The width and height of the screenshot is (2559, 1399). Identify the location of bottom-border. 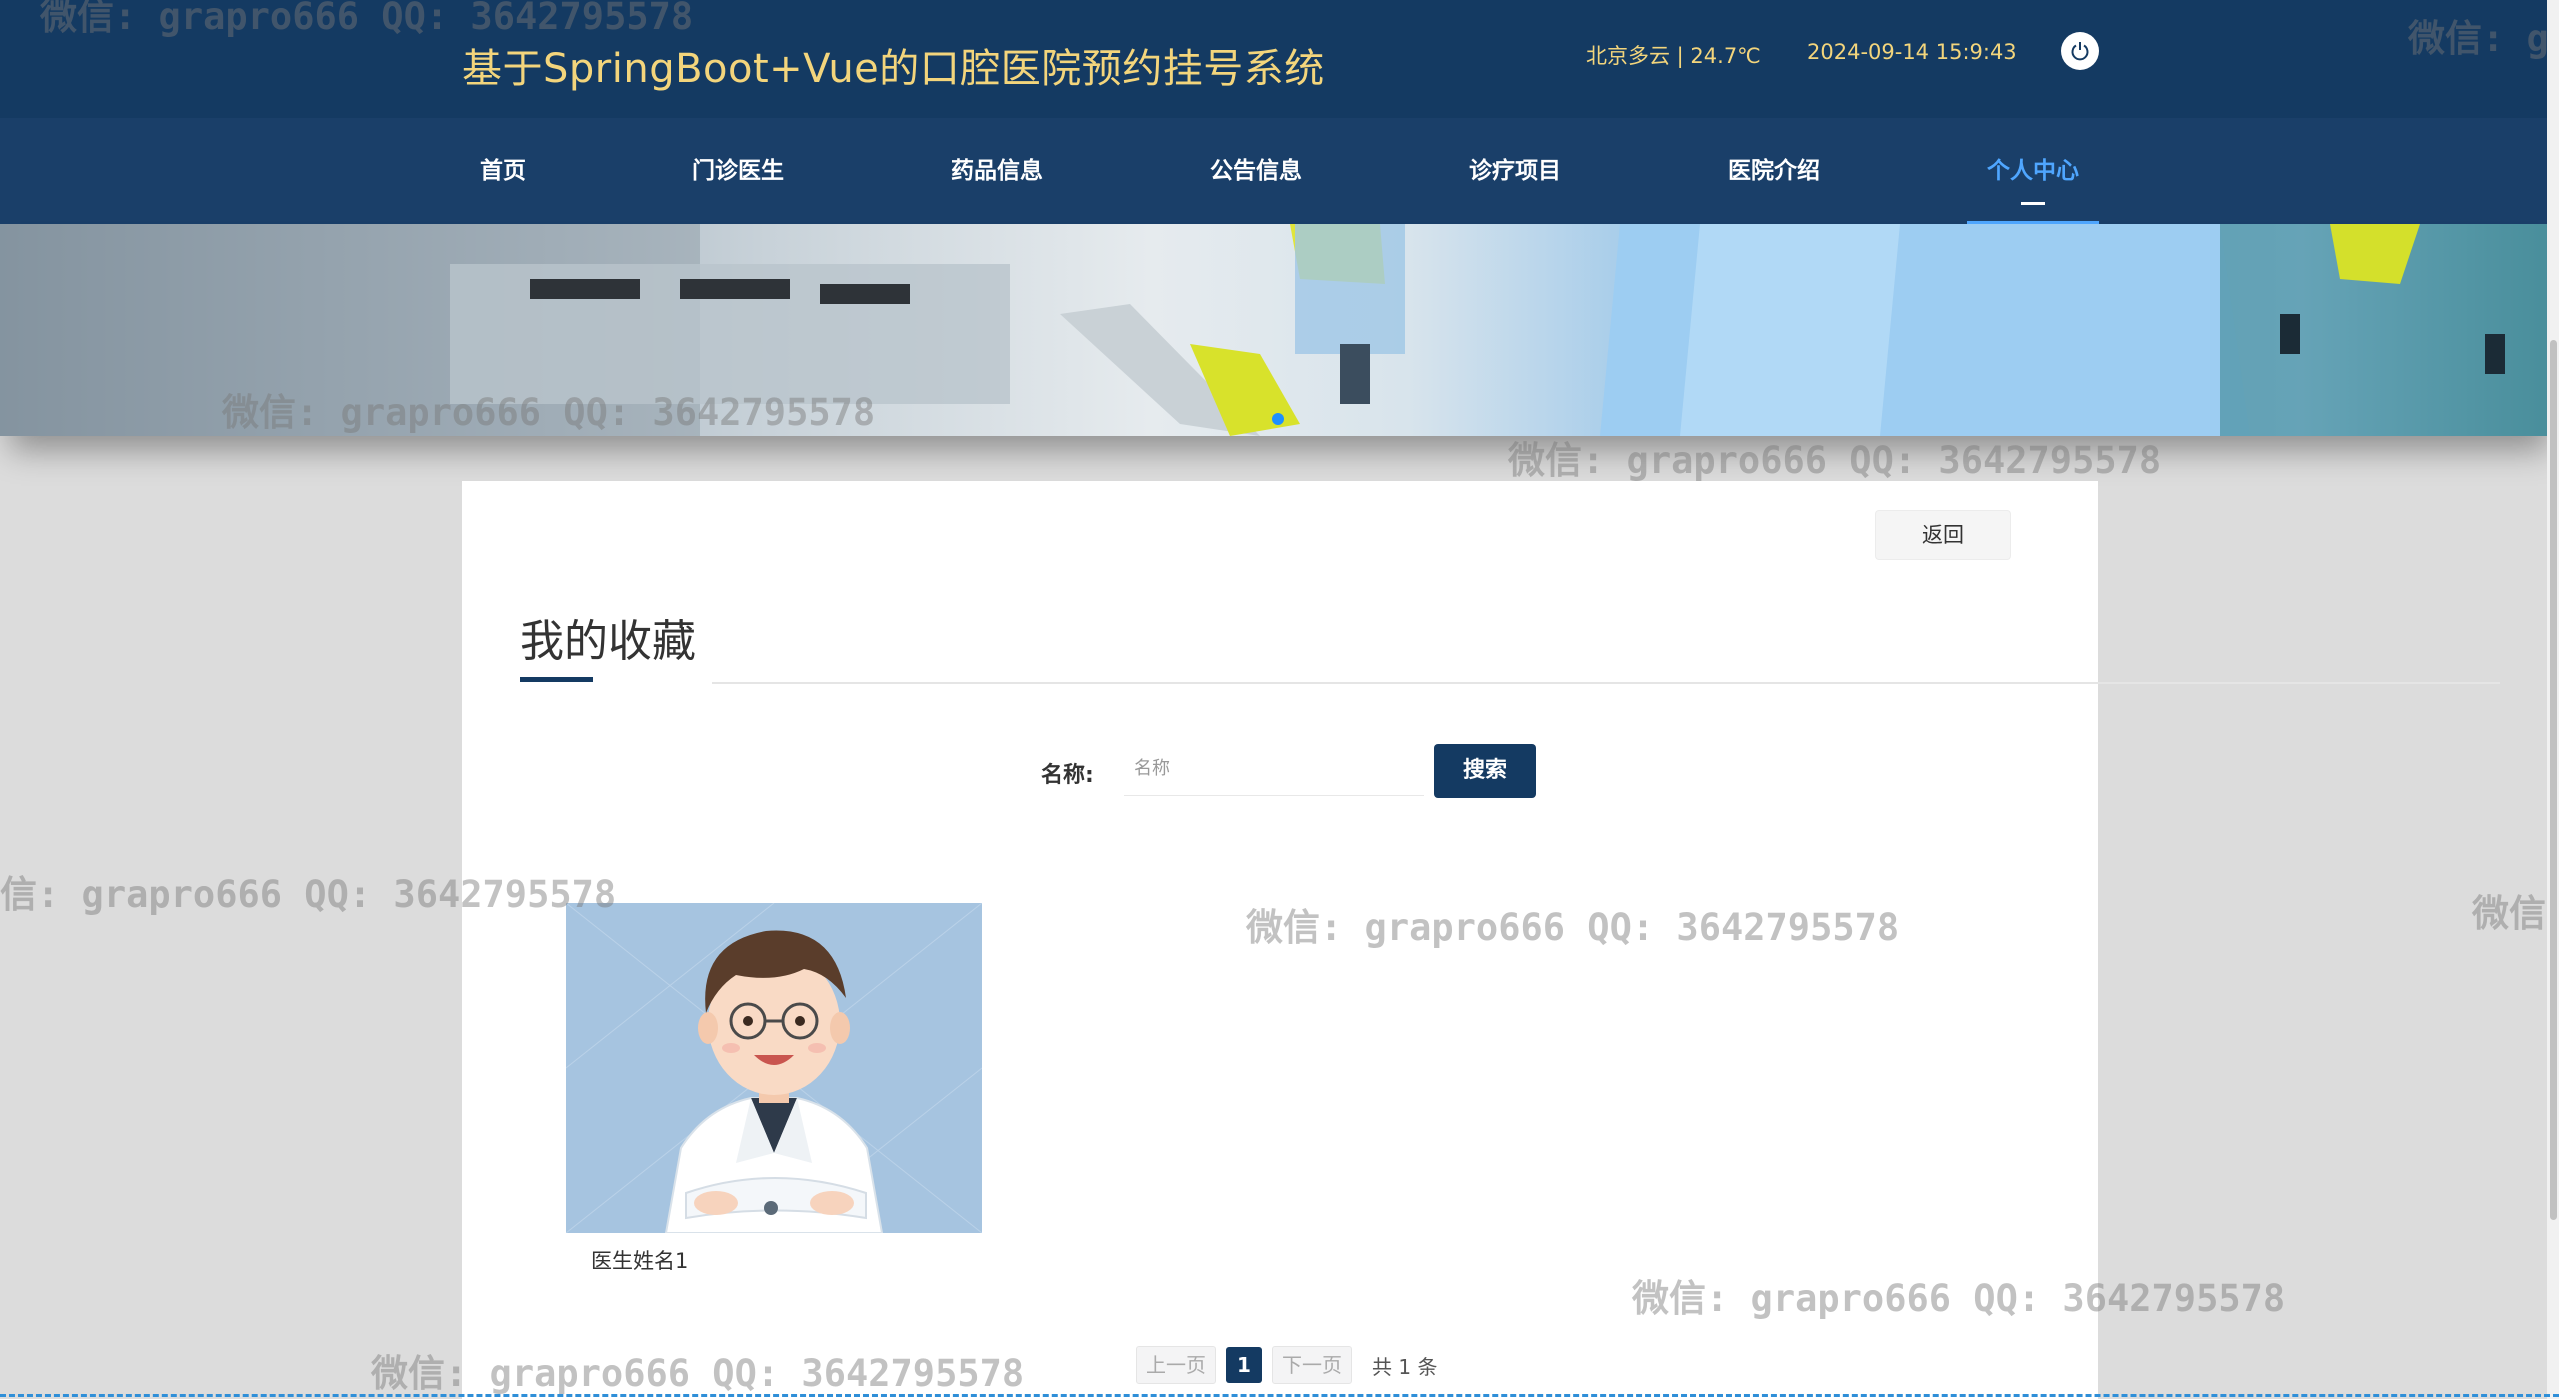
(1279, 1395).